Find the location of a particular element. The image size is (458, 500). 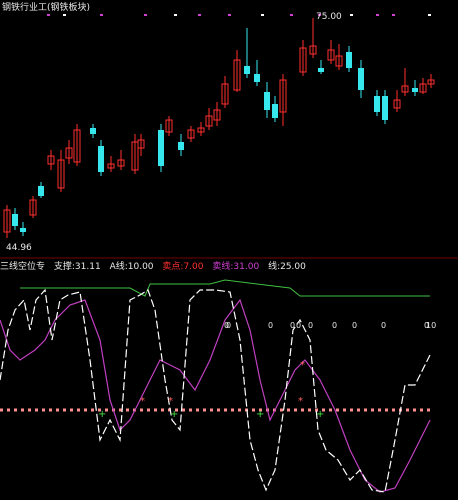

legend-item: 三线空位专 is located at coordinates (23, 267).